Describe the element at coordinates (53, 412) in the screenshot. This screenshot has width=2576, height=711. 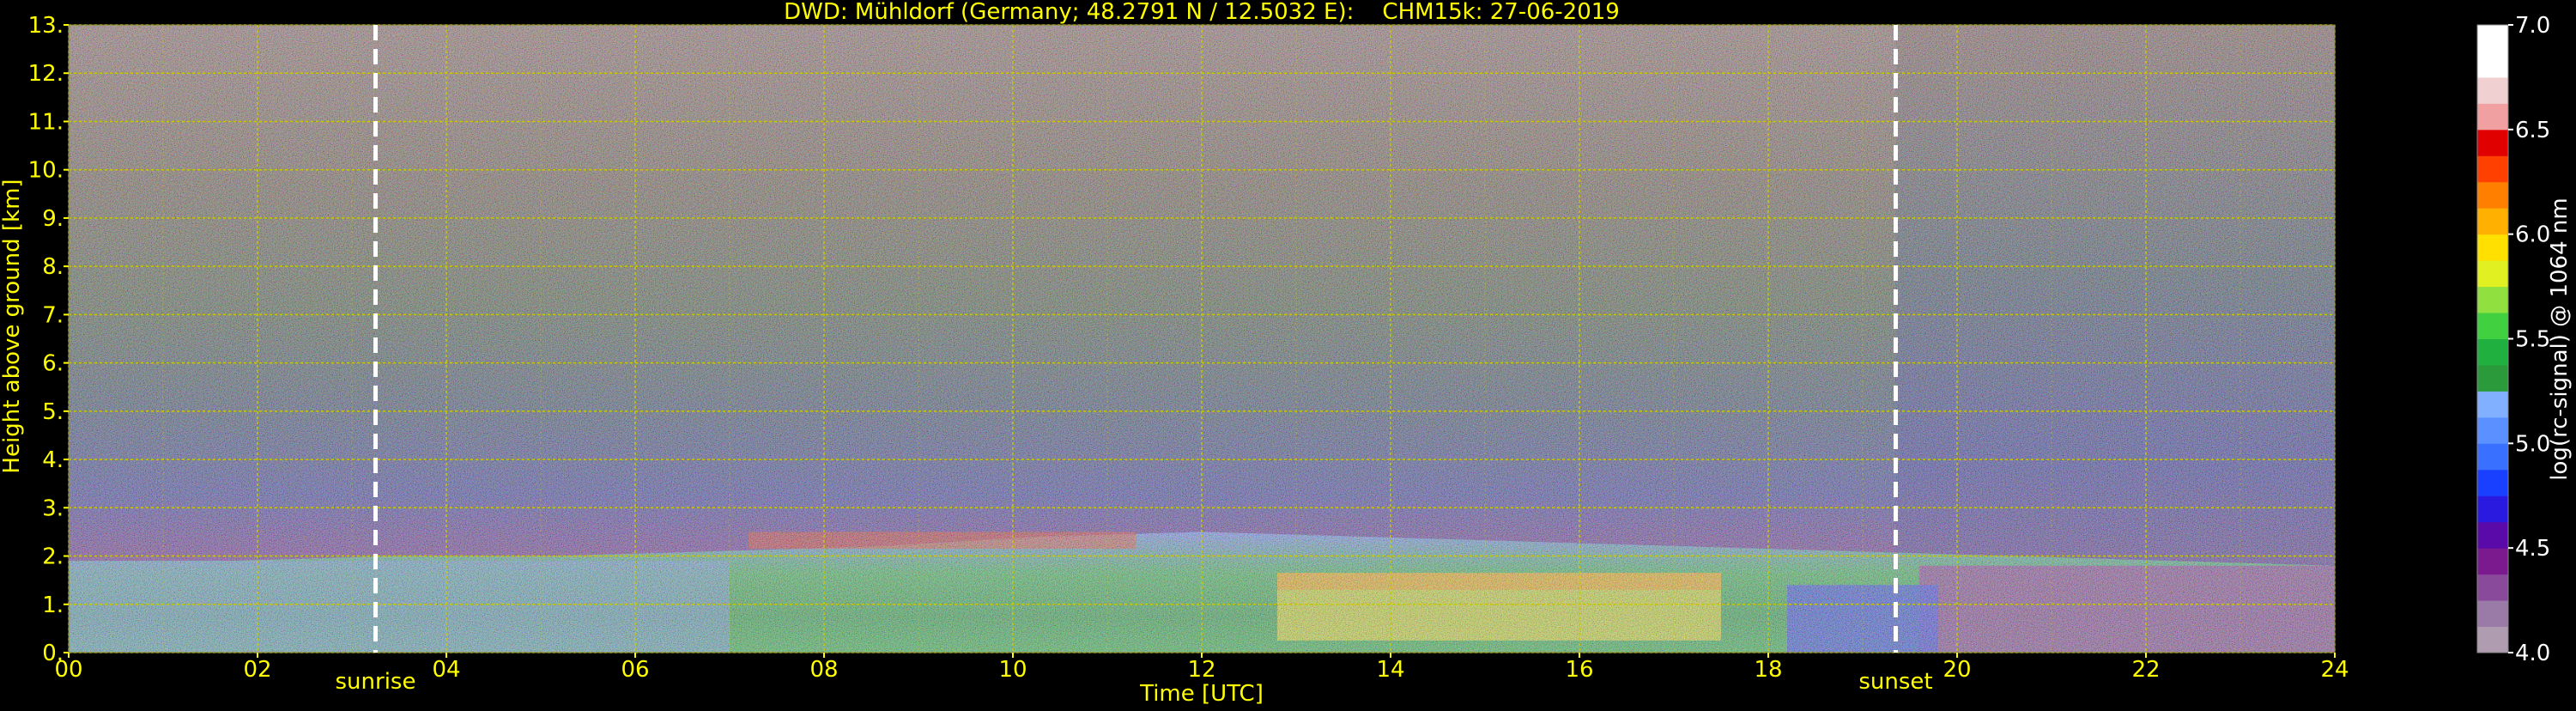
I see `y-tick-label: 5.` at that location.